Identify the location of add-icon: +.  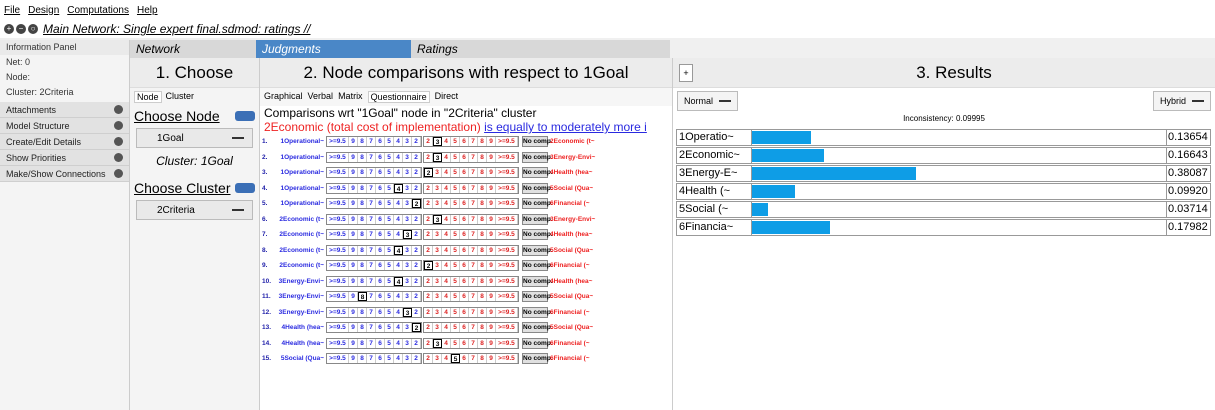
(9, 29).